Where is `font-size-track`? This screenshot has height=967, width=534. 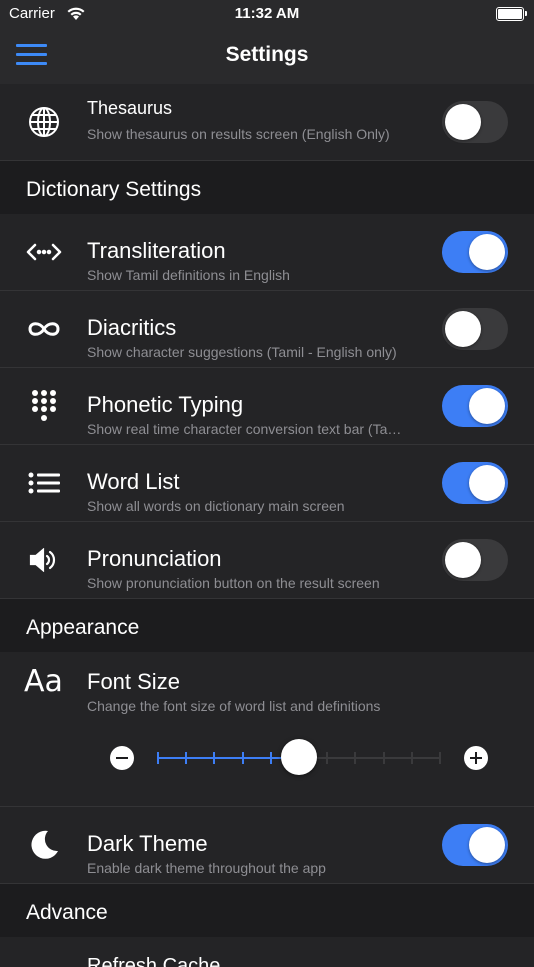
font-size-track is located at coordinates (299, 757).